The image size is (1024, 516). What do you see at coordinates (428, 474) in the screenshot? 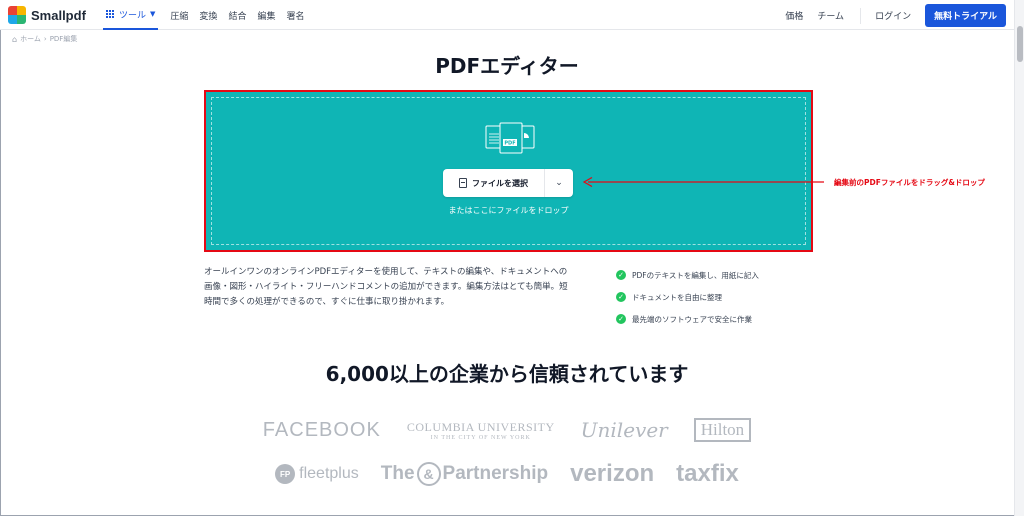
I see `ampersand-circle-icon: &` at bounding box center [428, 474].